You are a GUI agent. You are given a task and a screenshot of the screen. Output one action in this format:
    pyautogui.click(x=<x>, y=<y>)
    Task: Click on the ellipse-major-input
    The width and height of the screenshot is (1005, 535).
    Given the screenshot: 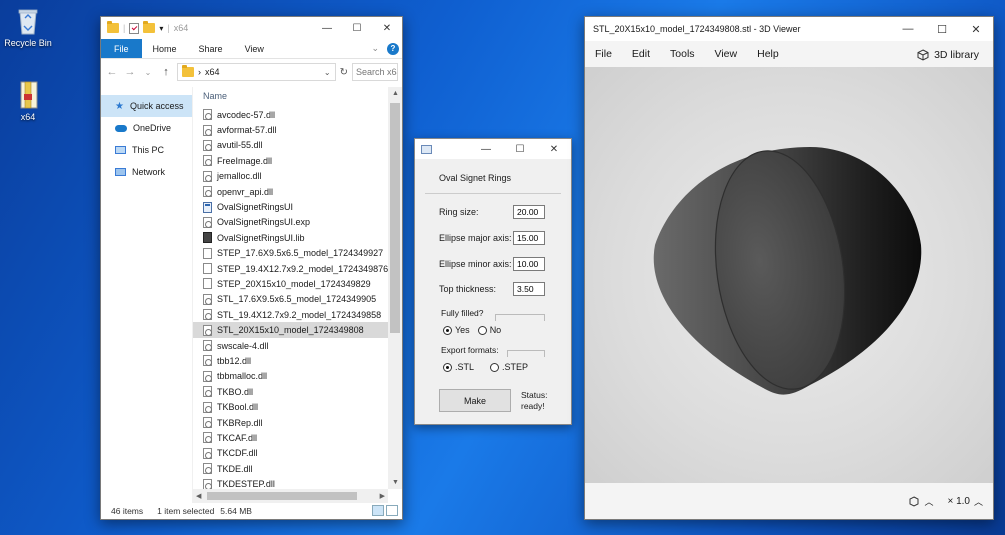 What is the action you would take?
    pyautogui.click(x=529, y=238)
    